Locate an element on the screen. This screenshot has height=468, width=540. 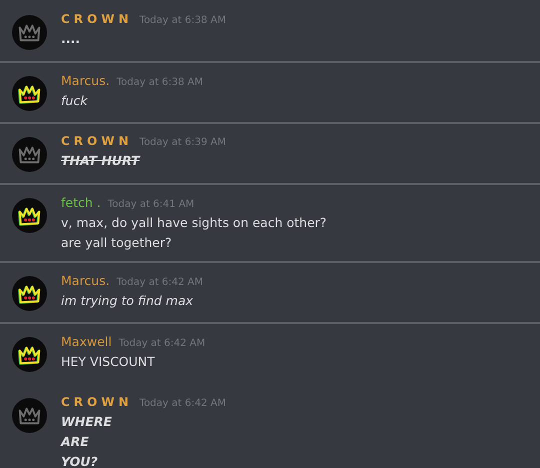
message-text: HEY VISCOUNT is located at coordinates (108, 361).